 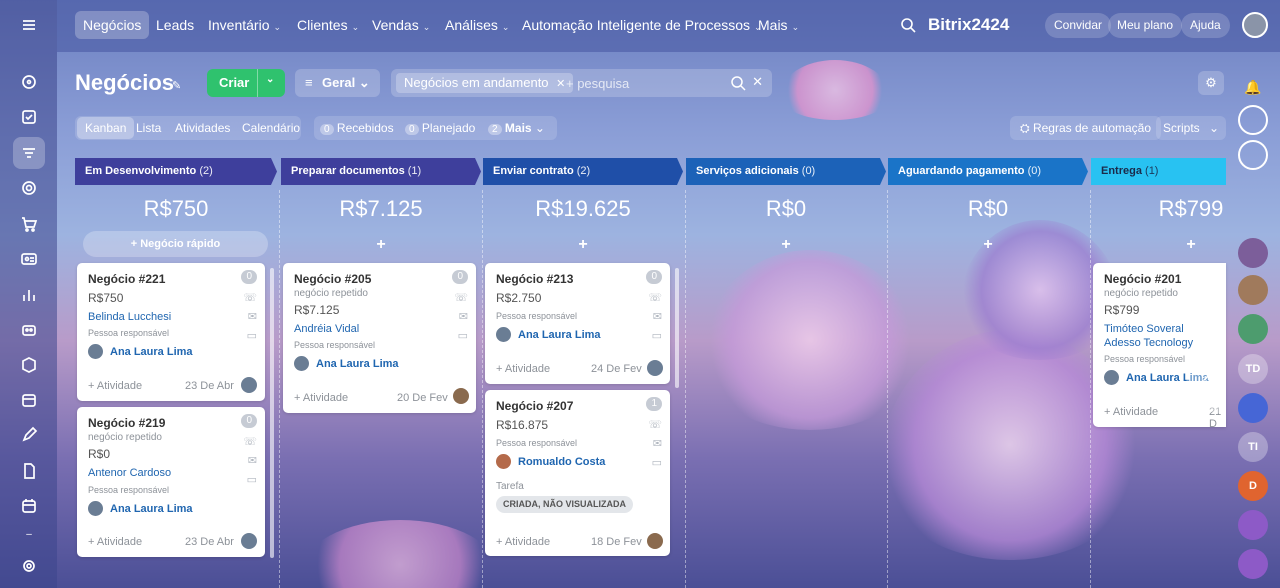 I want to click on automation-rules-button: ⛭ Regras de automação, so click(x=1086, y=128).